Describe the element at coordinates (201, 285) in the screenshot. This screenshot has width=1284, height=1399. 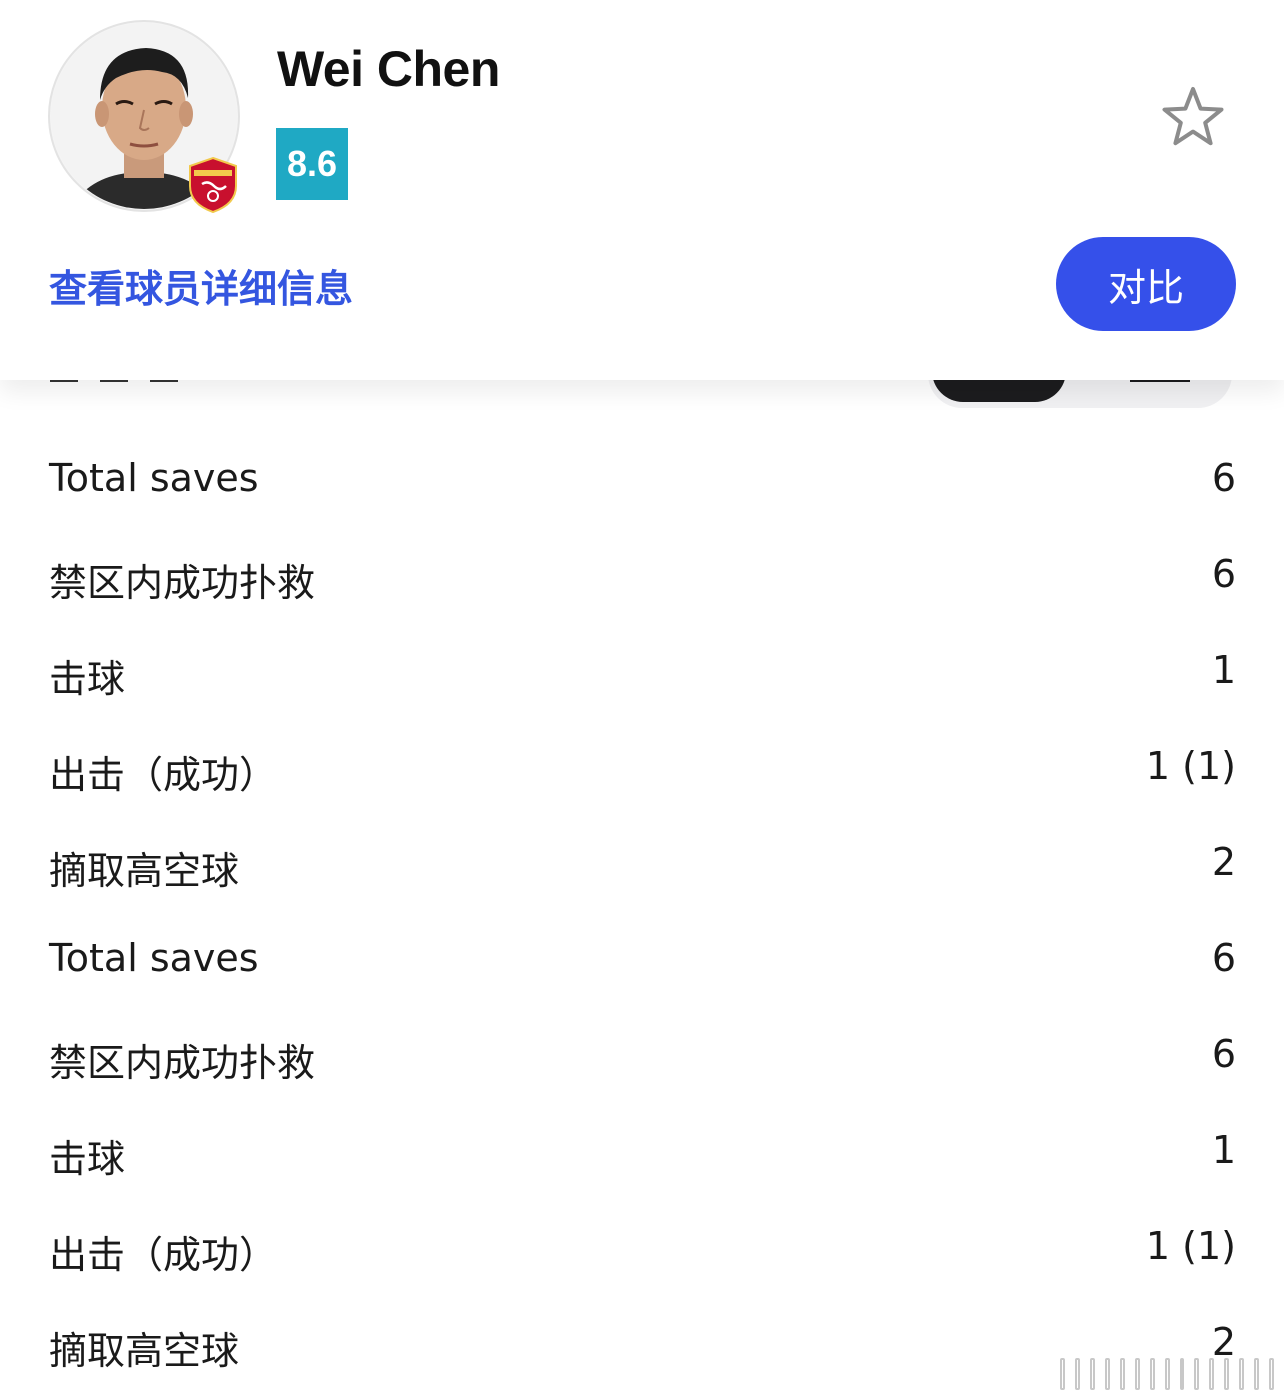
I see `view-player-details-link: 查看球员详细信息` at that location.